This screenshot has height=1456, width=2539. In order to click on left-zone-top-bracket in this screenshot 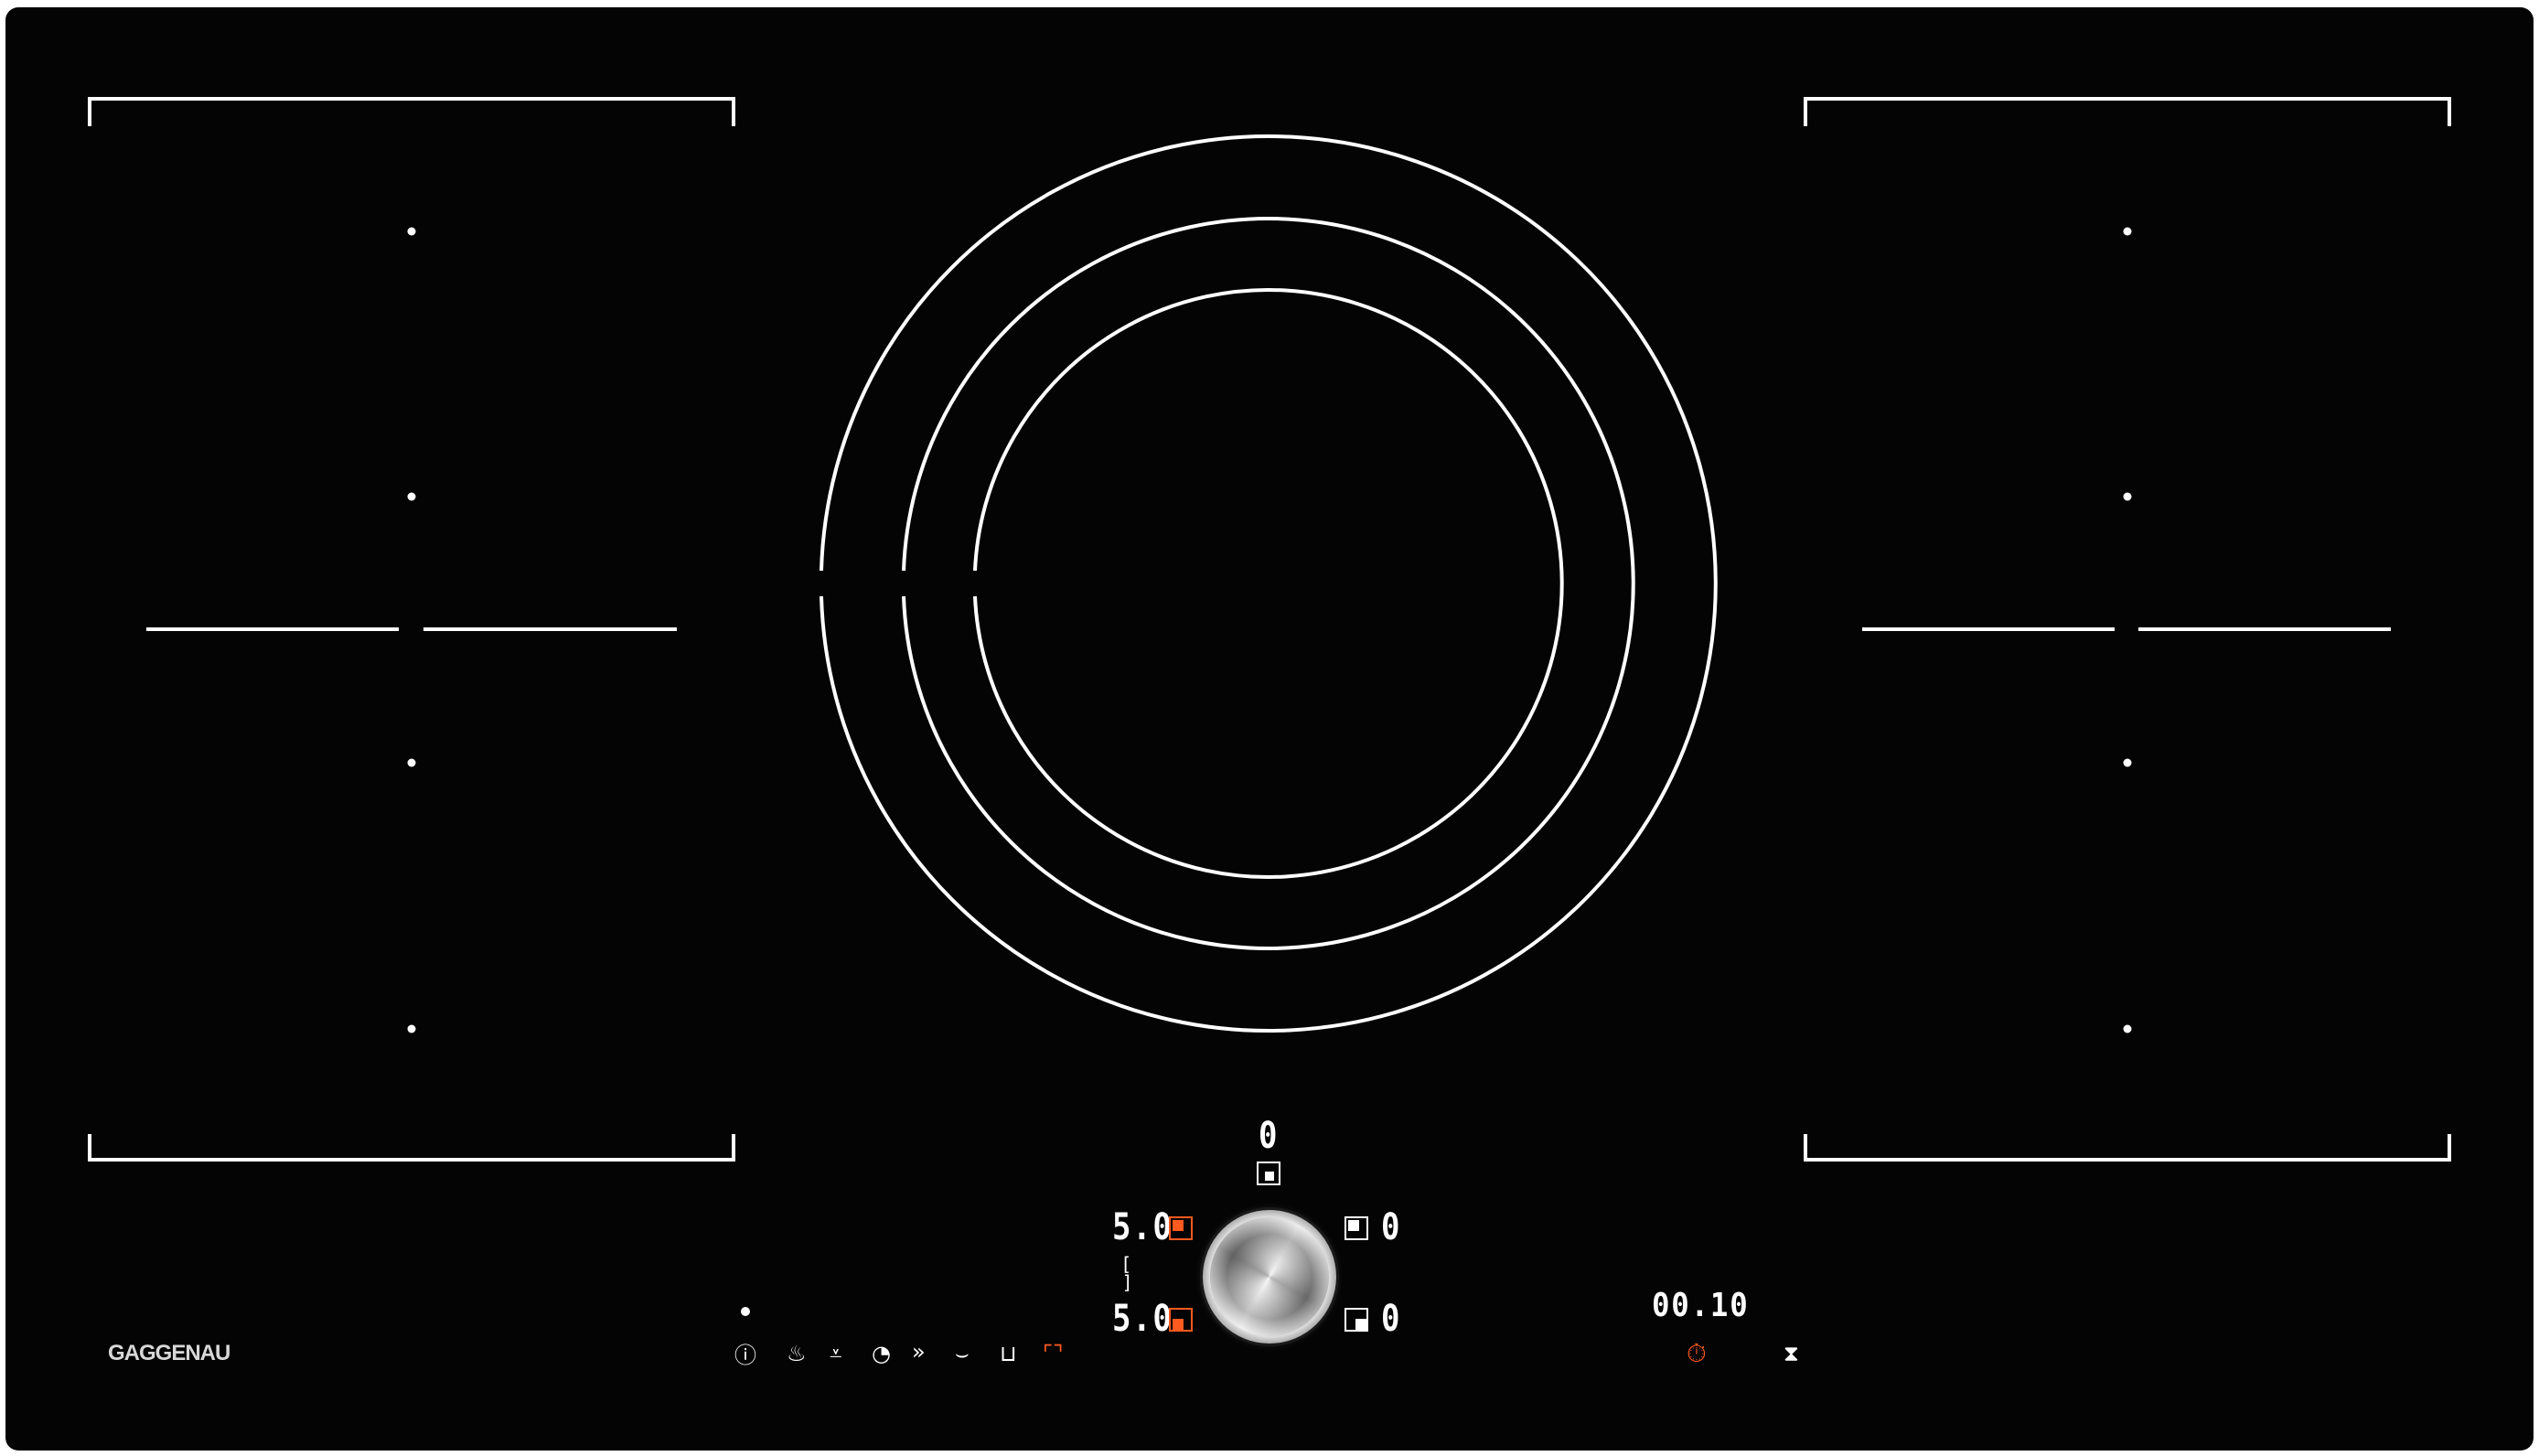, I will do `click(411, 111)`.